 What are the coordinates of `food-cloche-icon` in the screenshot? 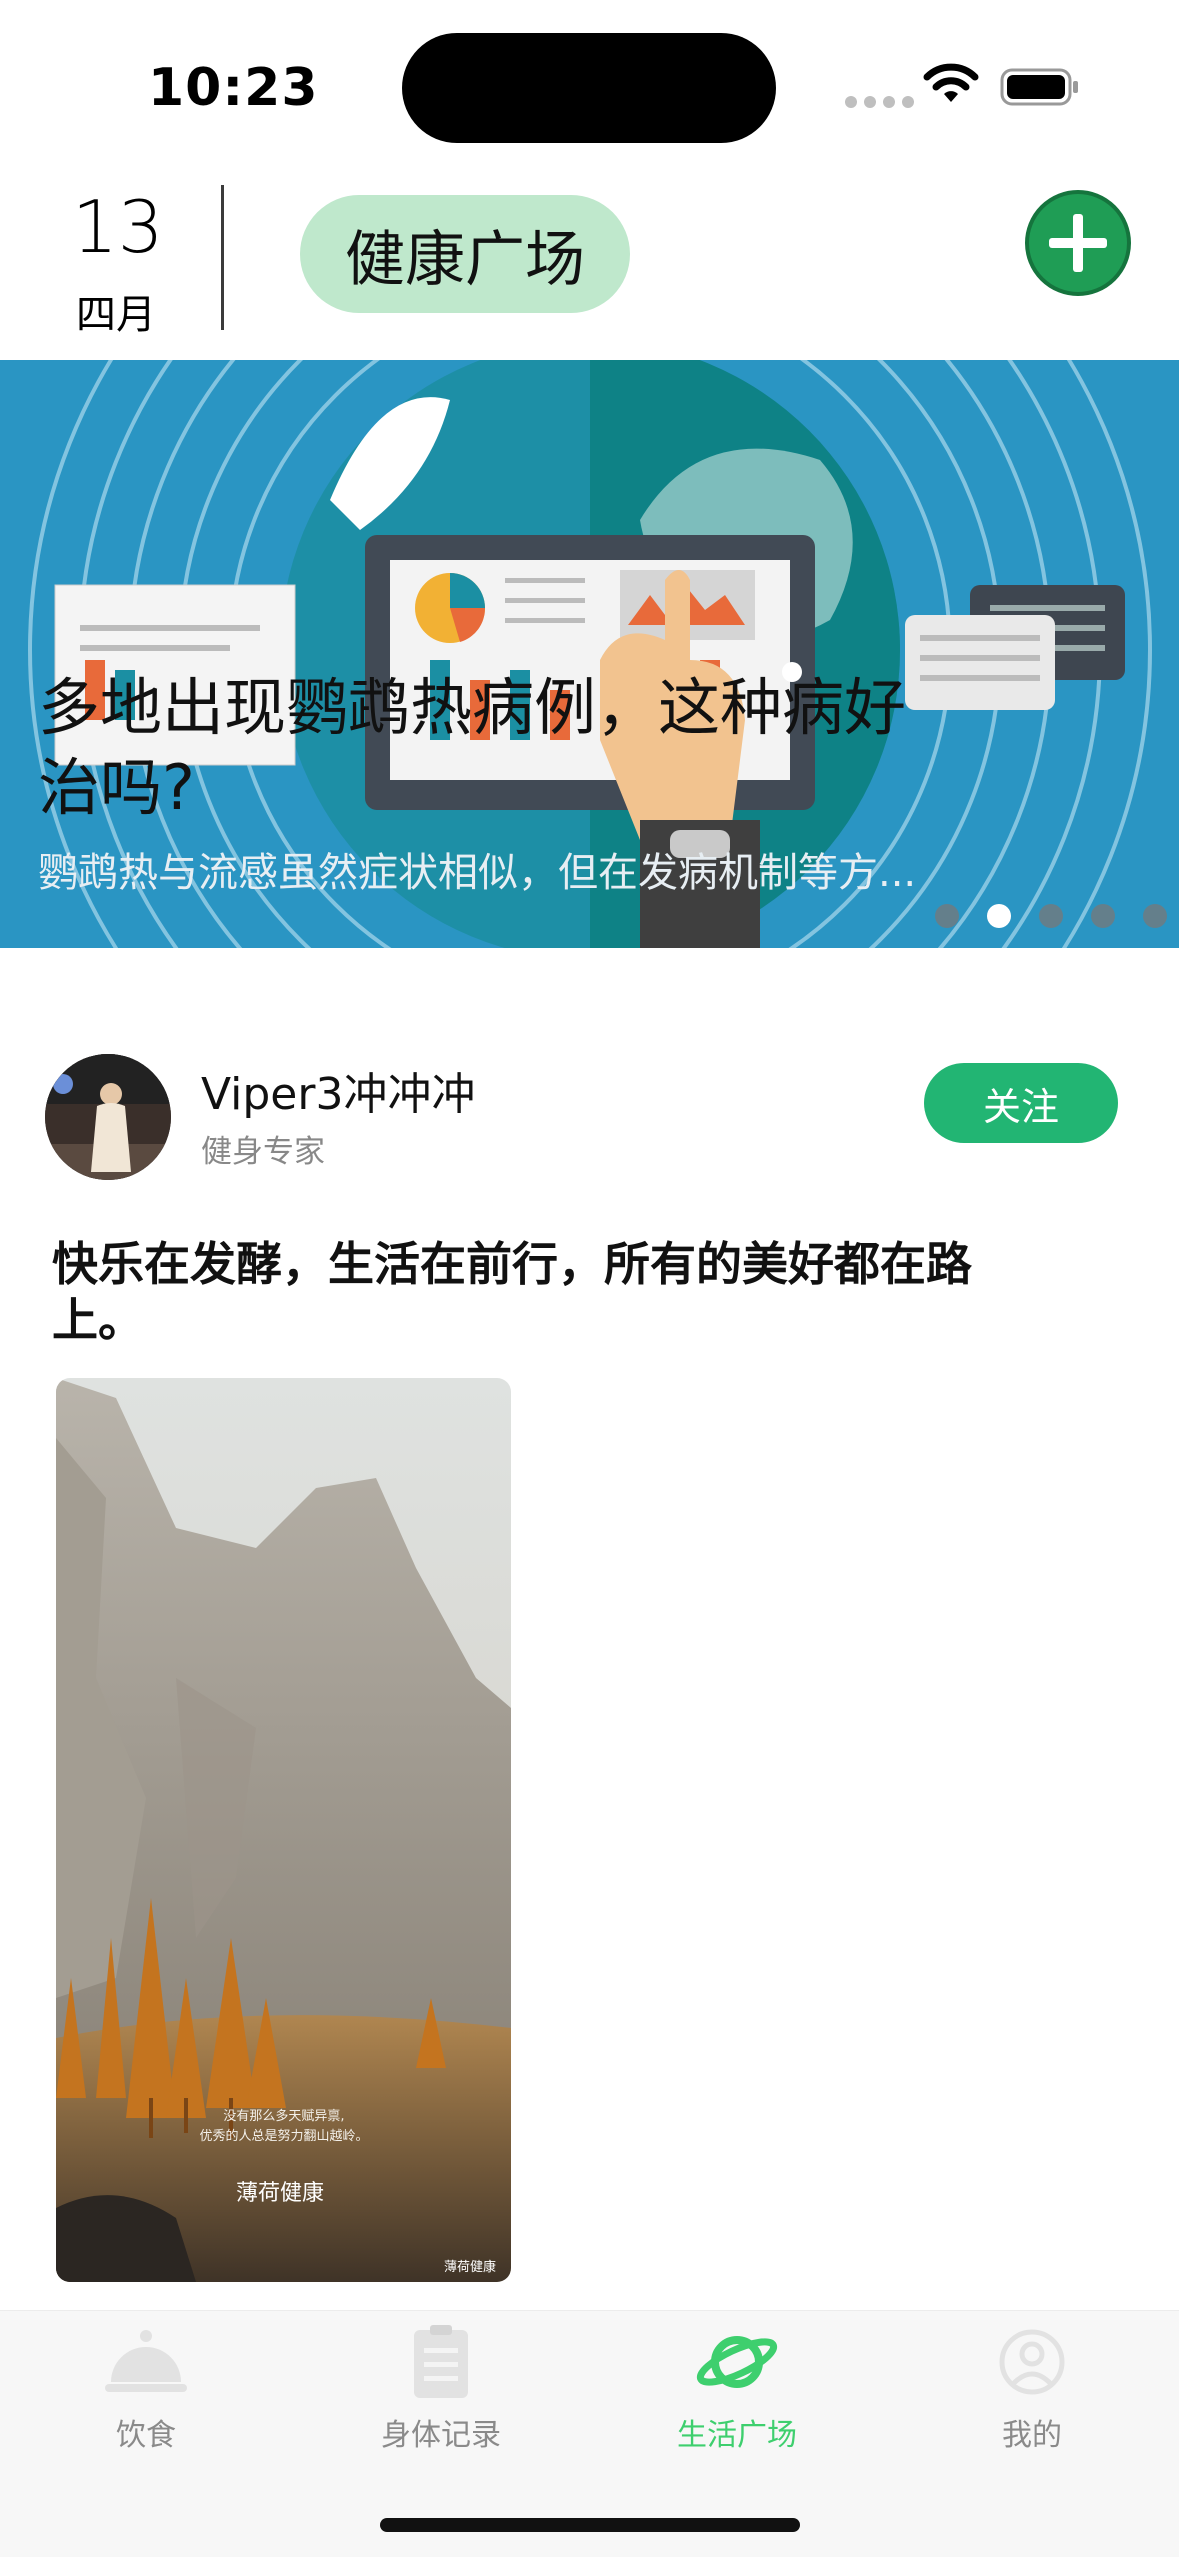 It's located at (146, 2361).